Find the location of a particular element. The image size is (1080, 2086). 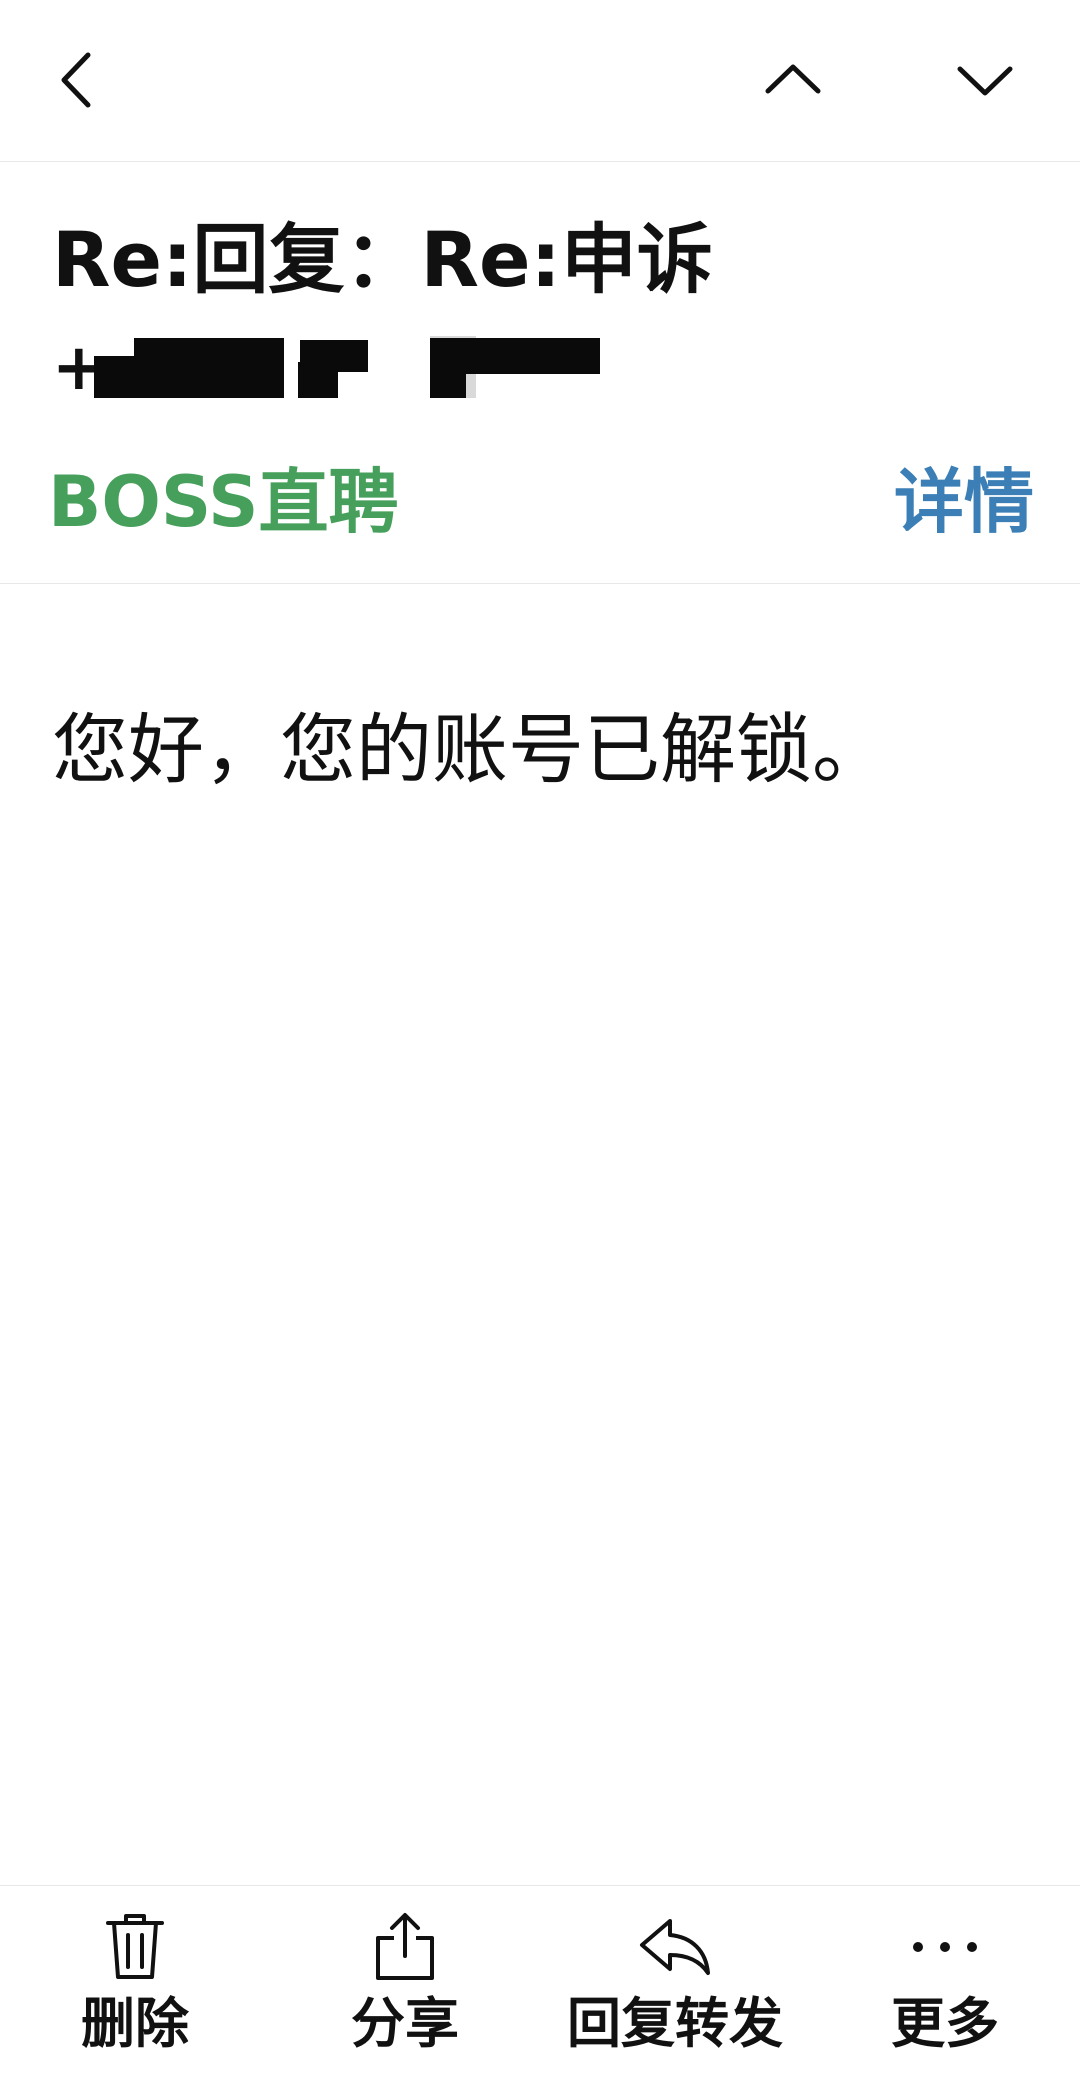

chevron-down-icon is located at coordinates (985, 81).